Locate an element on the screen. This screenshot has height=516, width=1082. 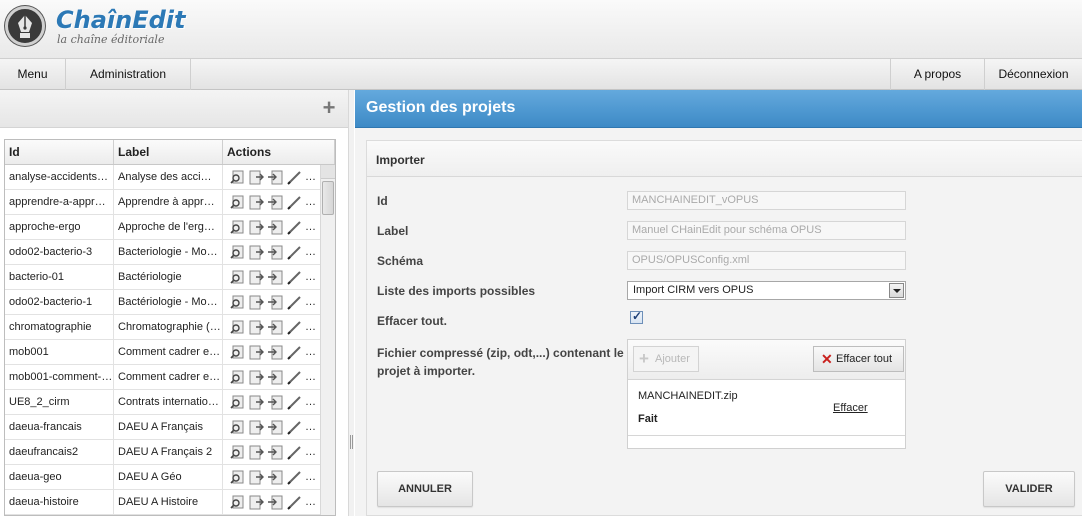
column-header-label: Label is located at coordinates (168, 152).